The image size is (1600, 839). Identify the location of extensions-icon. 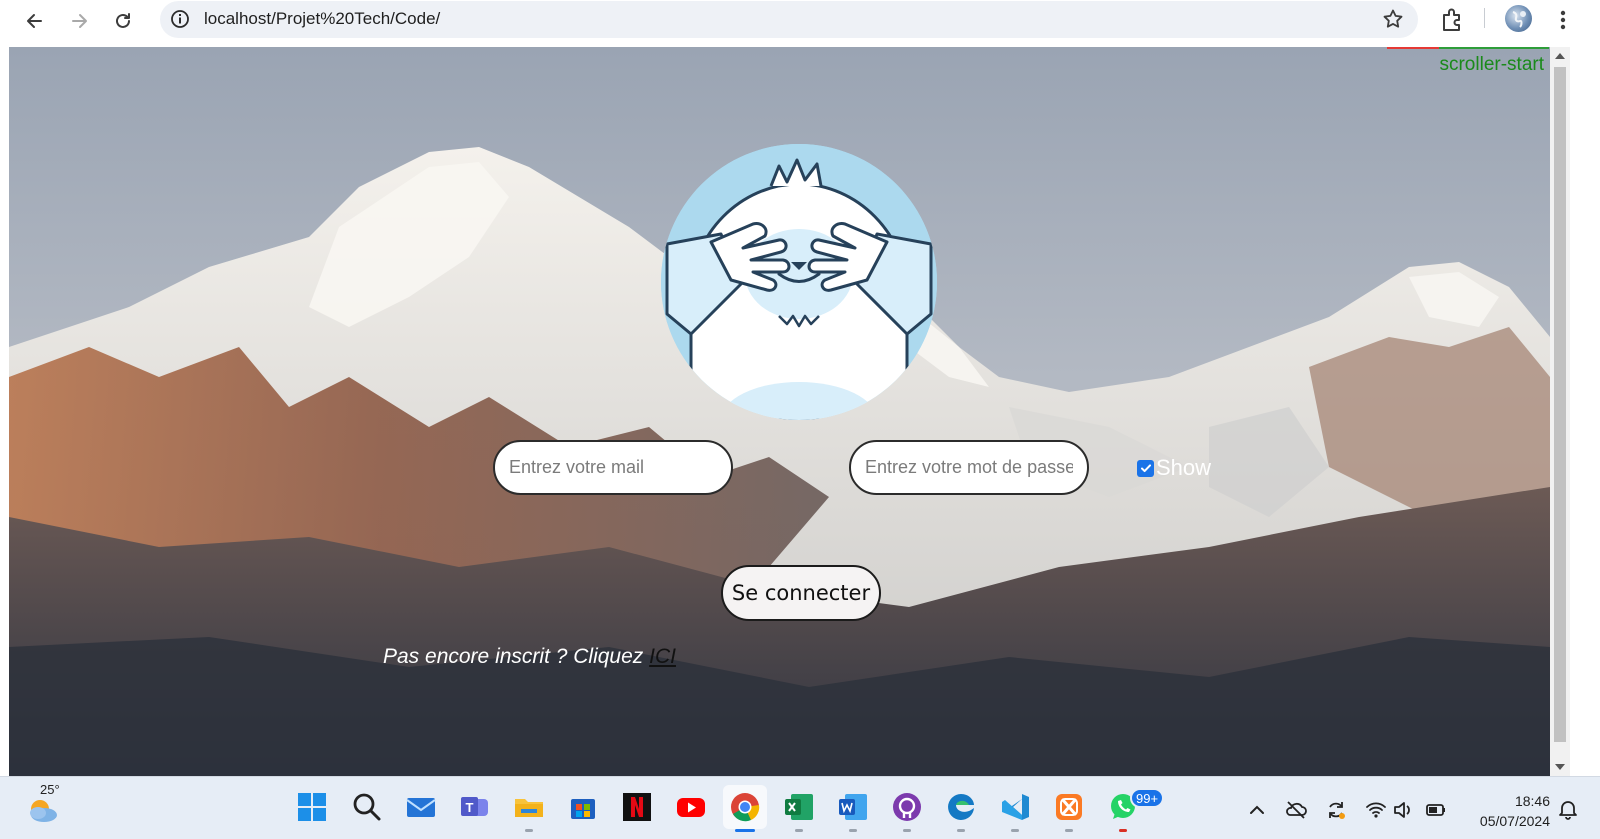
(1452, 20).